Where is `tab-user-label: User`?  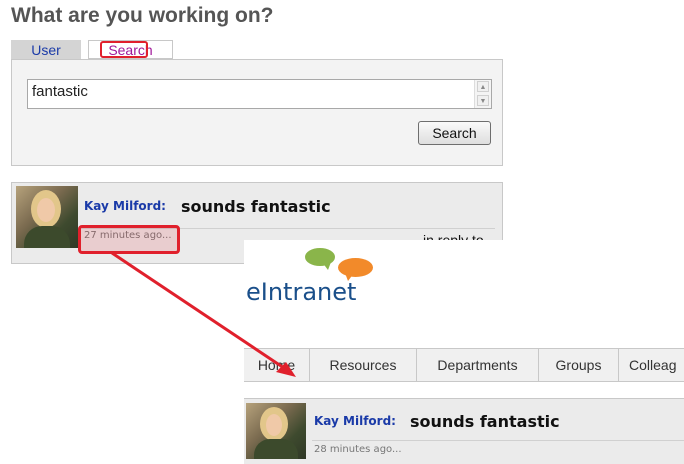
tab-user-label: User is located at coordinates (46, 50).